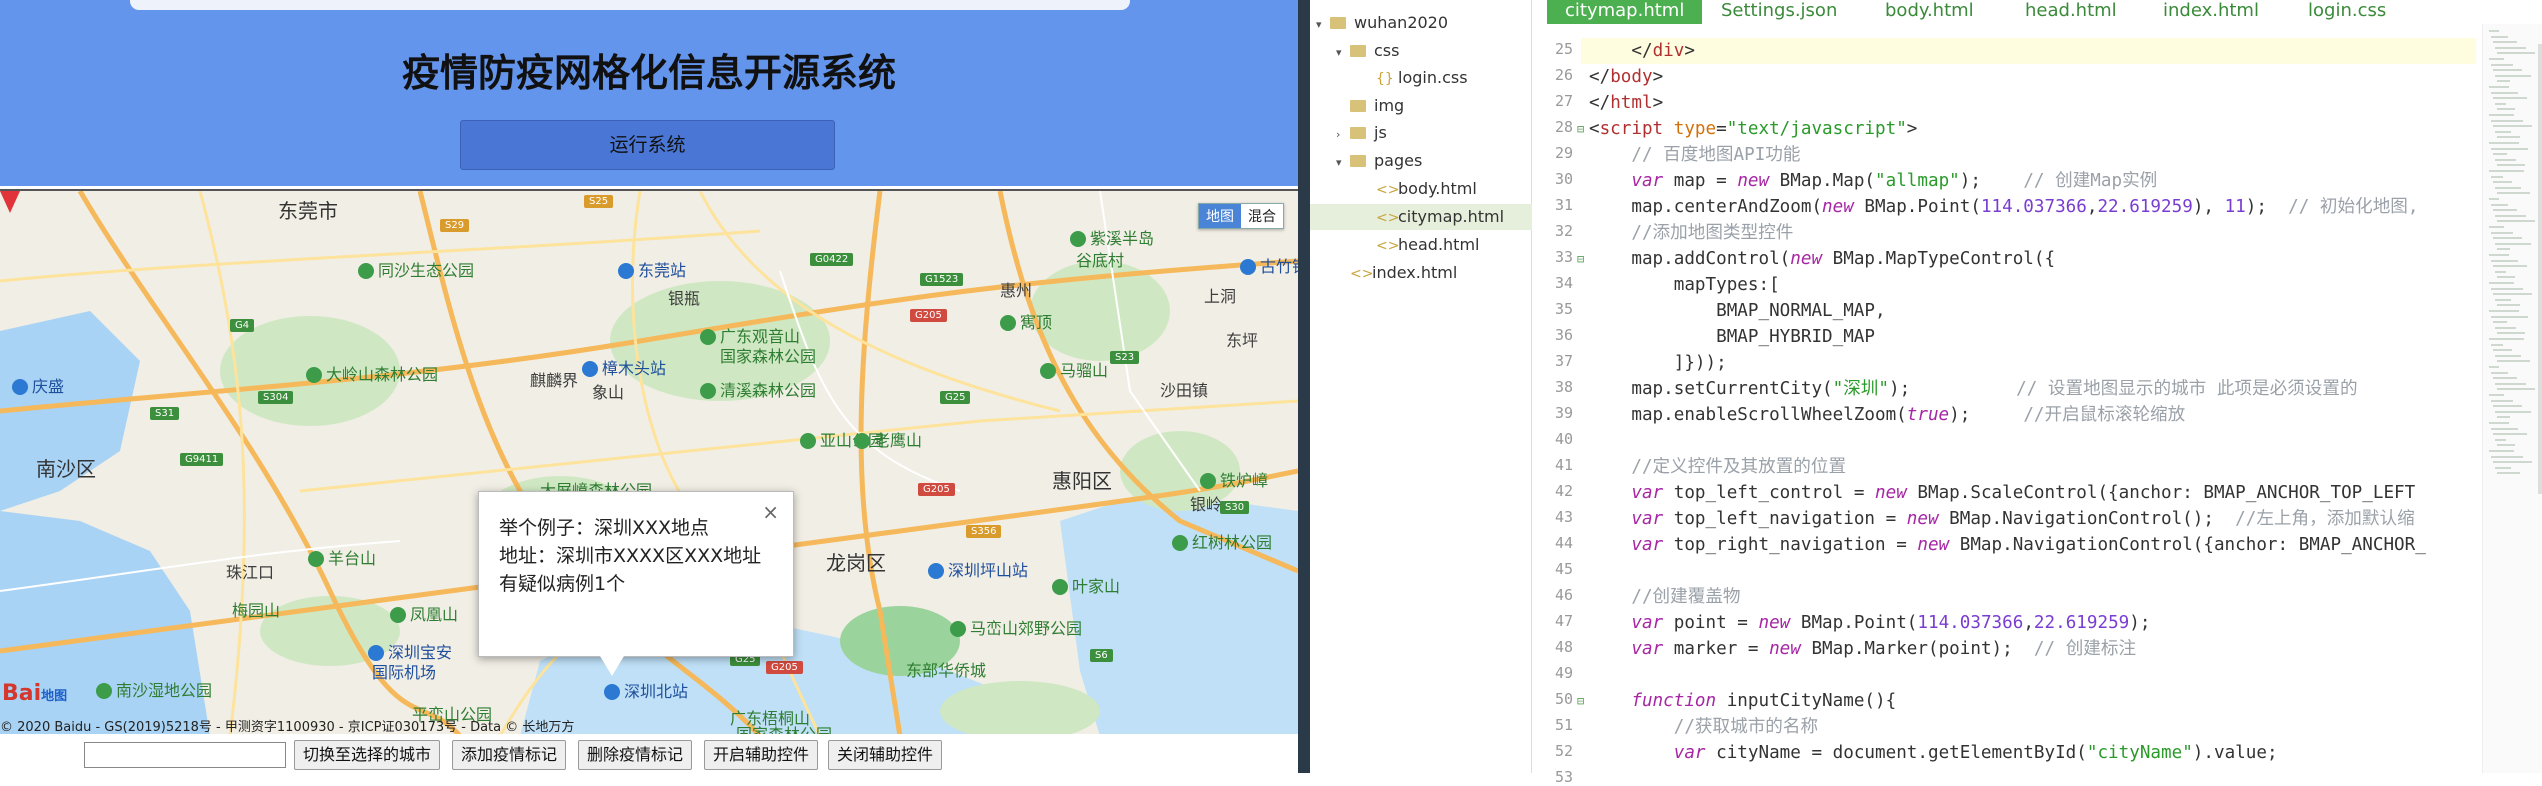 Image resolution: width=2542 pixels, height=786 pixels. I want to click on tree-file-body-html: <>body.html, so click(1426, 189).